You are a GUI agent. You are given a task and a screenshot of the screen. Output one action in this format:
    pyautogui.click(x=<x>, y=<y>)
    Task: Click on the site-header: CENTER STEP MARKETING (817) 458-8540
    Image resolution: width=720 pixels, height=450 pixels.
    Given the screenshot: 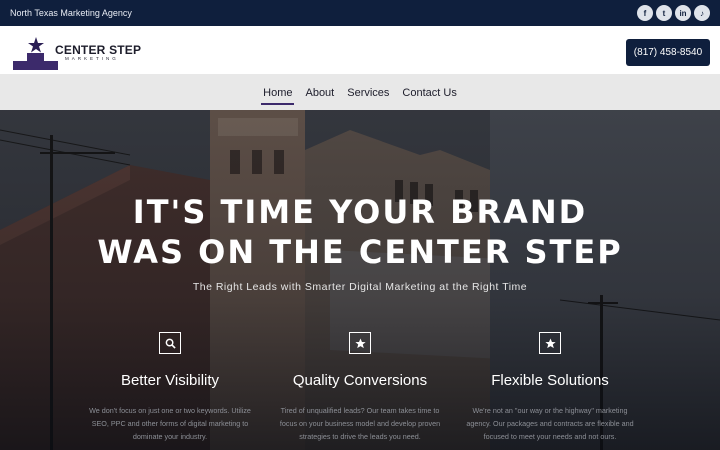 What is the action you would take?
    pyautogui.click(x=360, y=50)
    